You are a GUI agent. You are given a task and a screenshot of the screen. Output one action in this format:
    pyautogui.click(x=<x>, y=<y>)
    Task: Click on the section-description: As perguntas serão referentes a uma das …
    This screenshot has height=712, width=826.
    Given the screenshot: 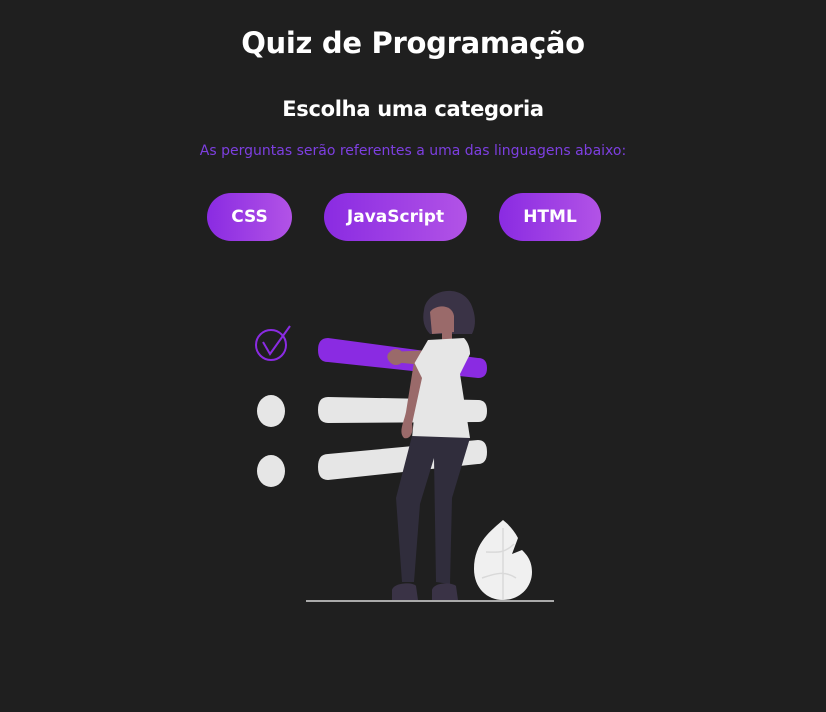 What is the action you would take?
    pyautogui.click(x=413, y=151)
    